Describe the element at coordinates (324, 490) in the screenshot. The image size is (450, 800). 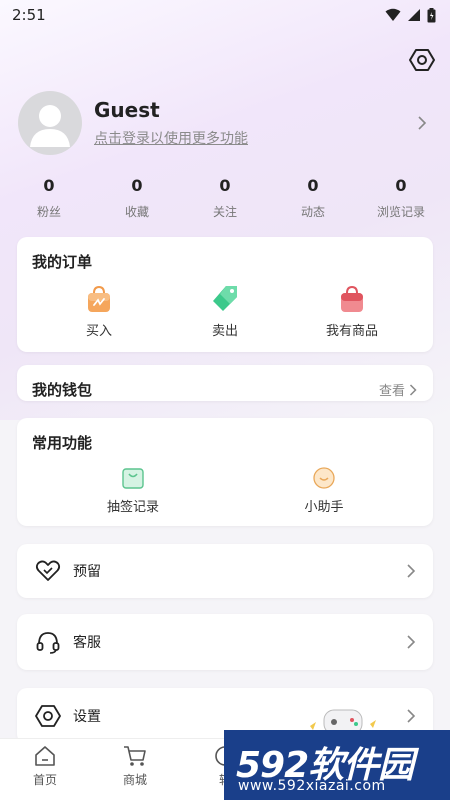
I see `feature-assistant: 小助手` at that location.